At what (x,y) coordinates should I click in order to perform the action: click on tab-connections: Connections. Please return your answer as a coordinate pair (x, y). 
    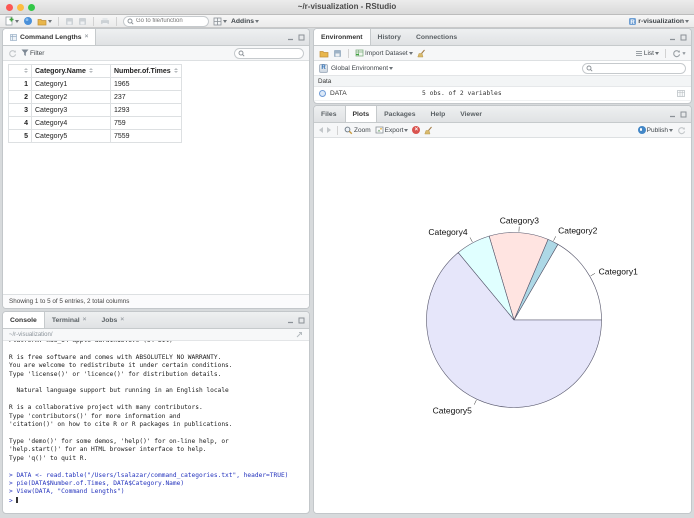
    Looking at the image, I should click on (437, 37).